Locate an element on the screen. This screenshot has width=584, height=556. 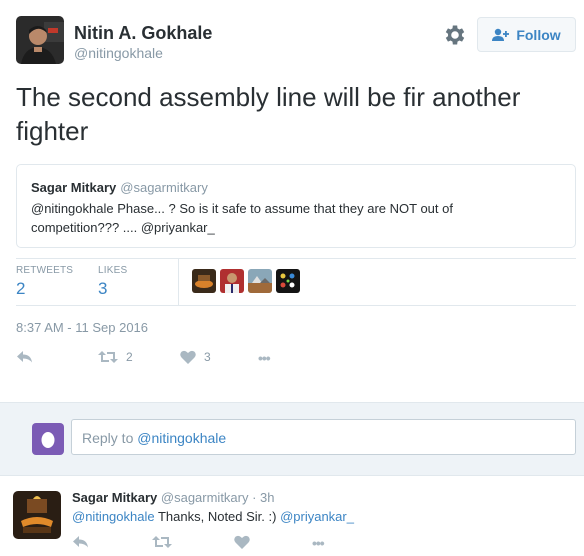
retweets-label: RETWEETS is located at coordinates (45, 270).